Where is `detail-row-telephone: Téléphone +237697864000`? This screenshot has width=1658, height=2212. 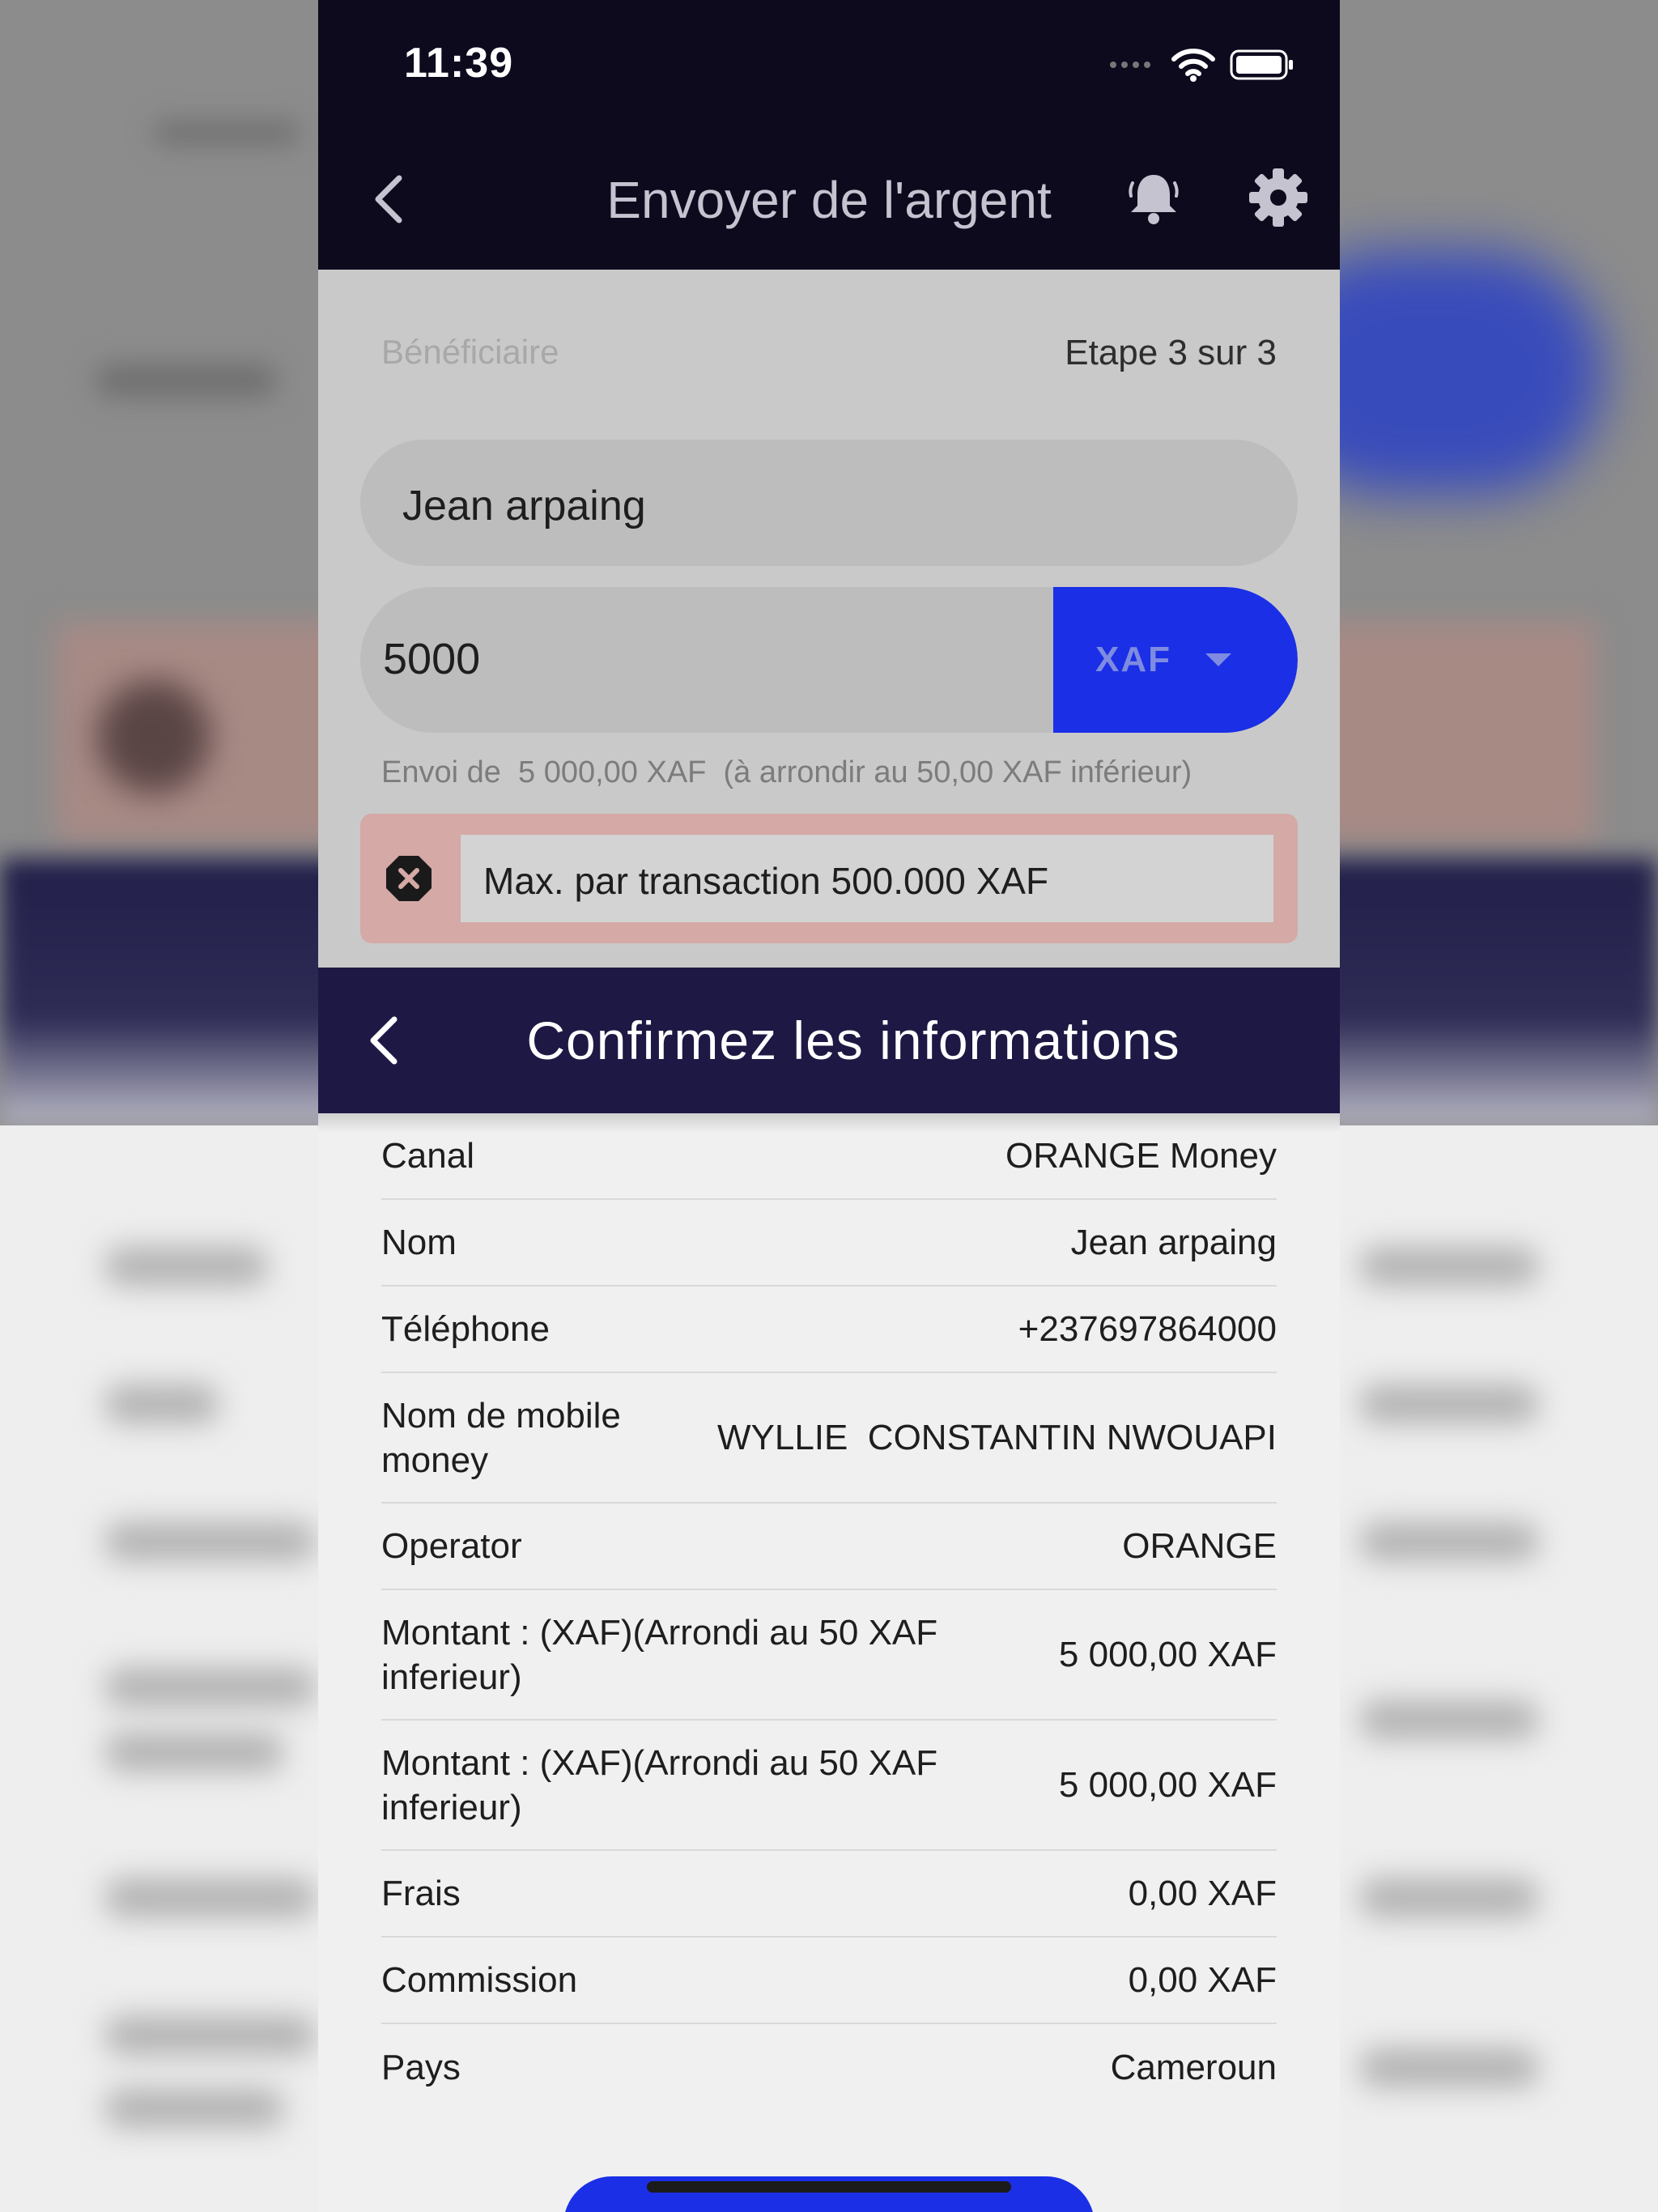 detail-row-telephone: Téléphone +237697864000 is located at coordinates (829, 1330).